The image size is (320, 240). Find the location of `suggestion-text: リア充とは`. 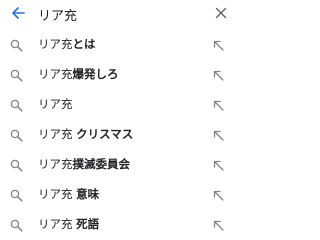

suggestion-text: リア充とは is located at coordinates (67, 44).